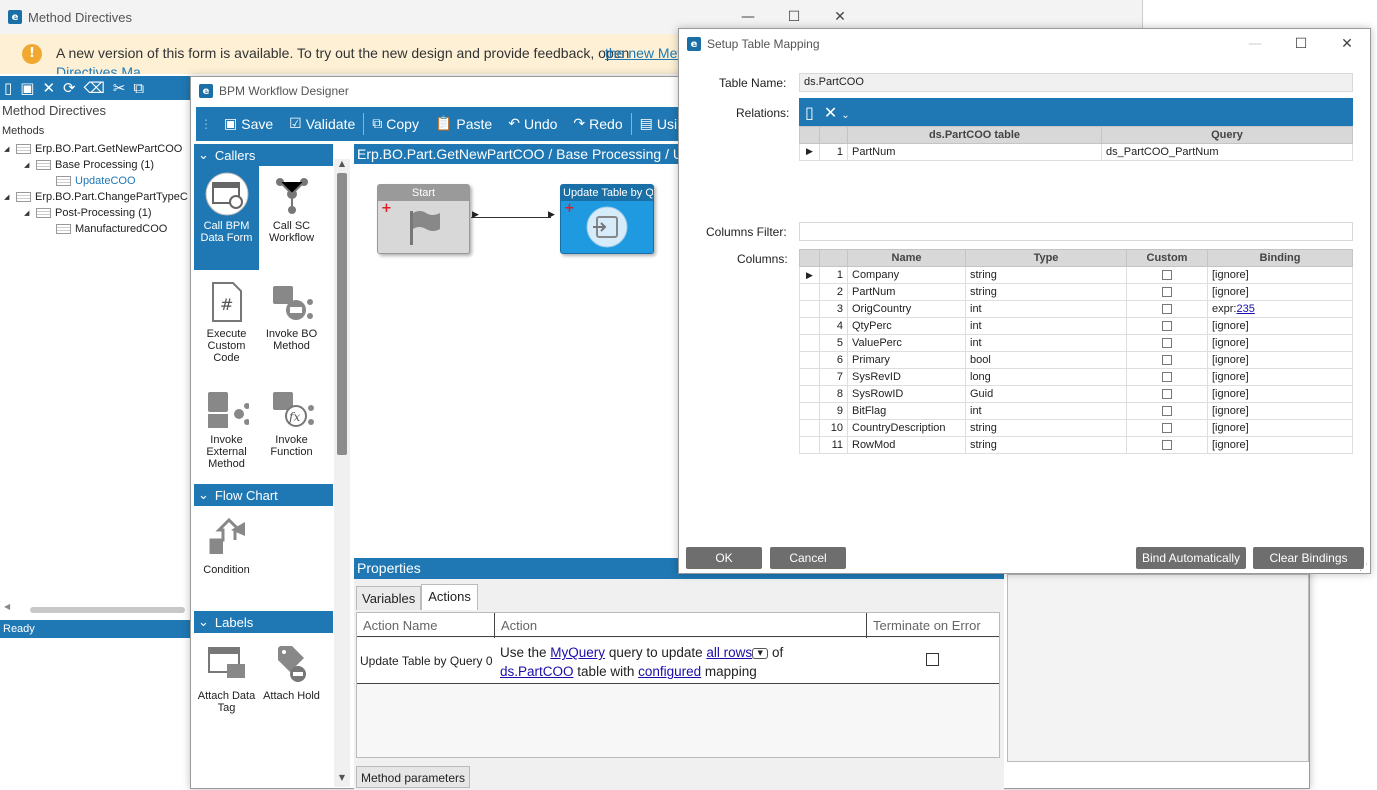 This screenshot has width=1377, height=790. Describe the element at coordinates (607, 219) in the screenshot. I see `update-table-node: Update Table by Q +` at that location.